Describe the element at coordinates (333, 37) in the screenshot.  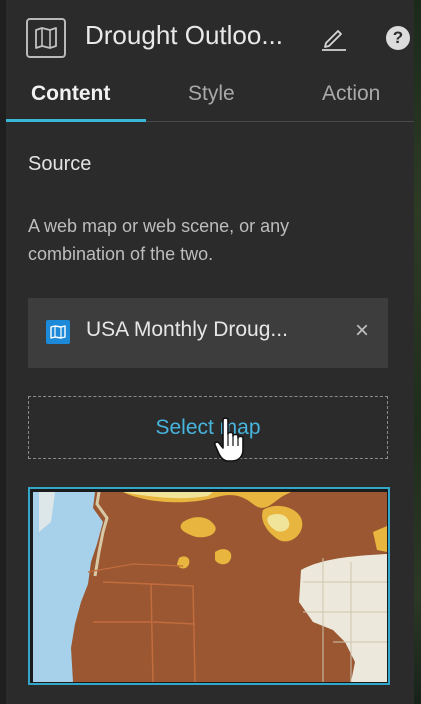
I see `pencil-icon` at that location.